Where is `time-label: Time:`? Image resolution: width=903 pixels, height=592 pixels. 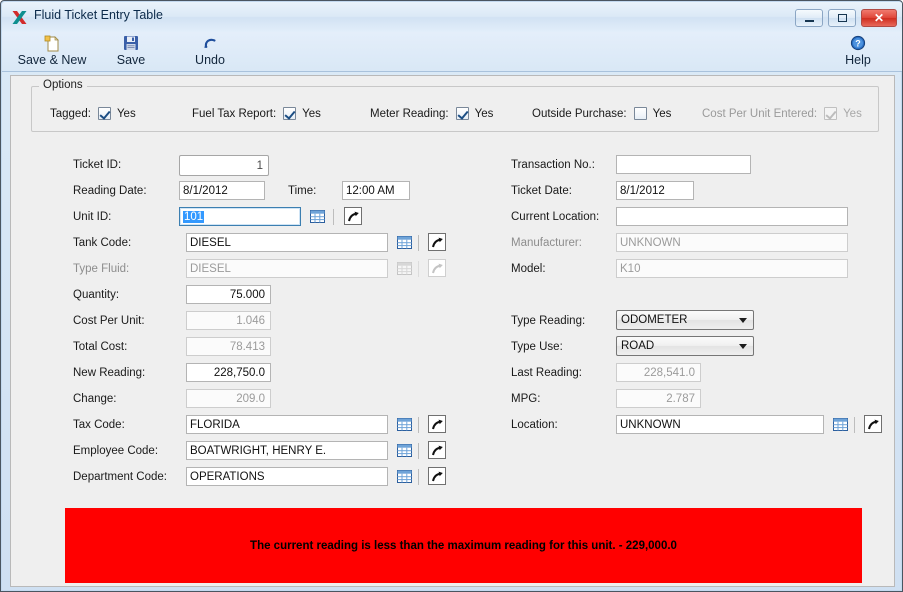 time-label: Time: is located at coordinates (302, 191).